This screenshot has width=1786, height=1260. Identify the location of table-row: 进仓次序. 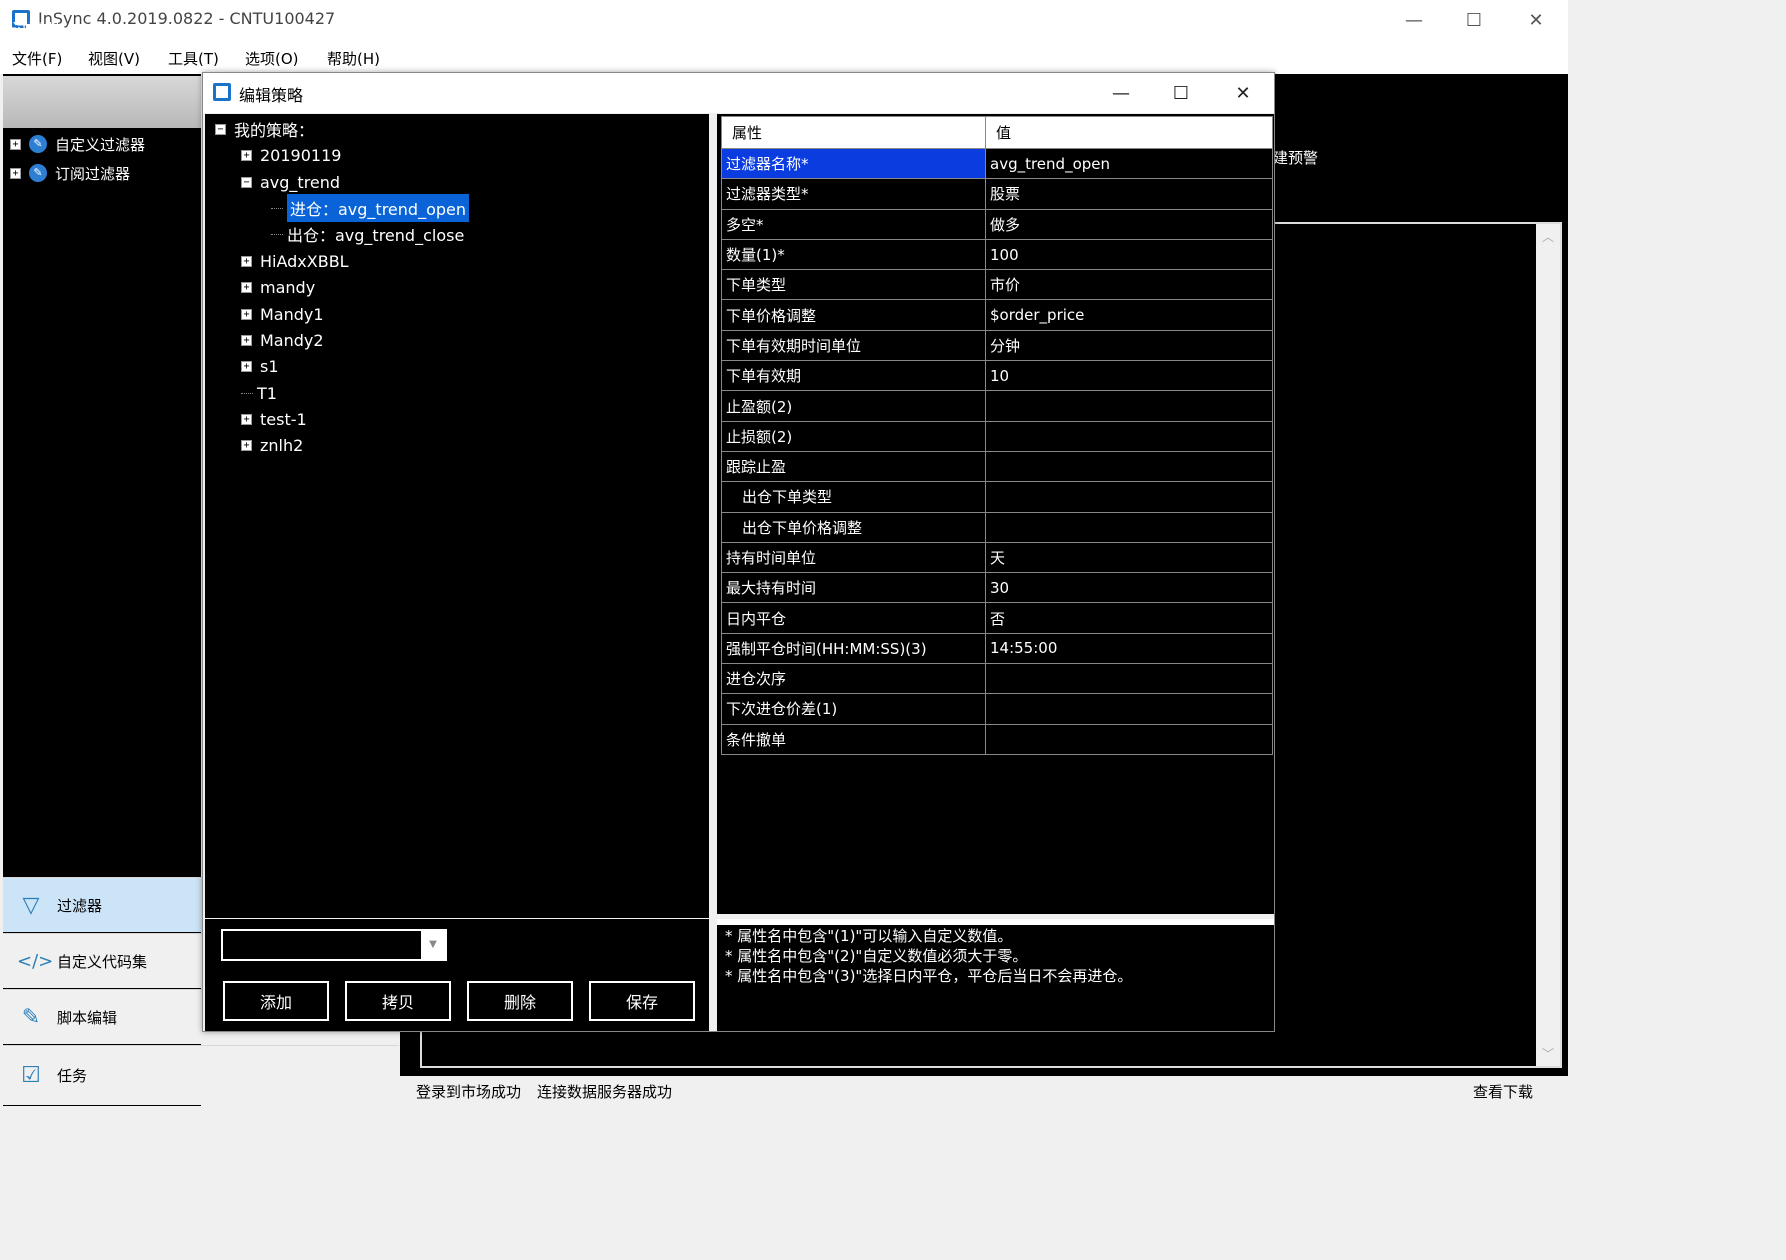
(997, 679).